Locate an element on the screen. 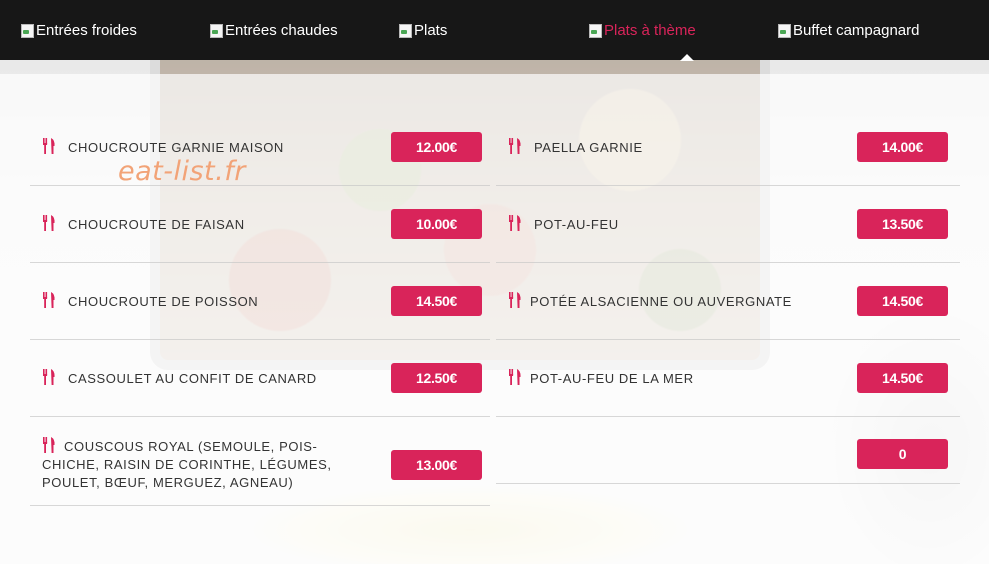 This screenshot has width=989, height=564. tab-label: Entrées chaudes is located at coordinates (281, 30).